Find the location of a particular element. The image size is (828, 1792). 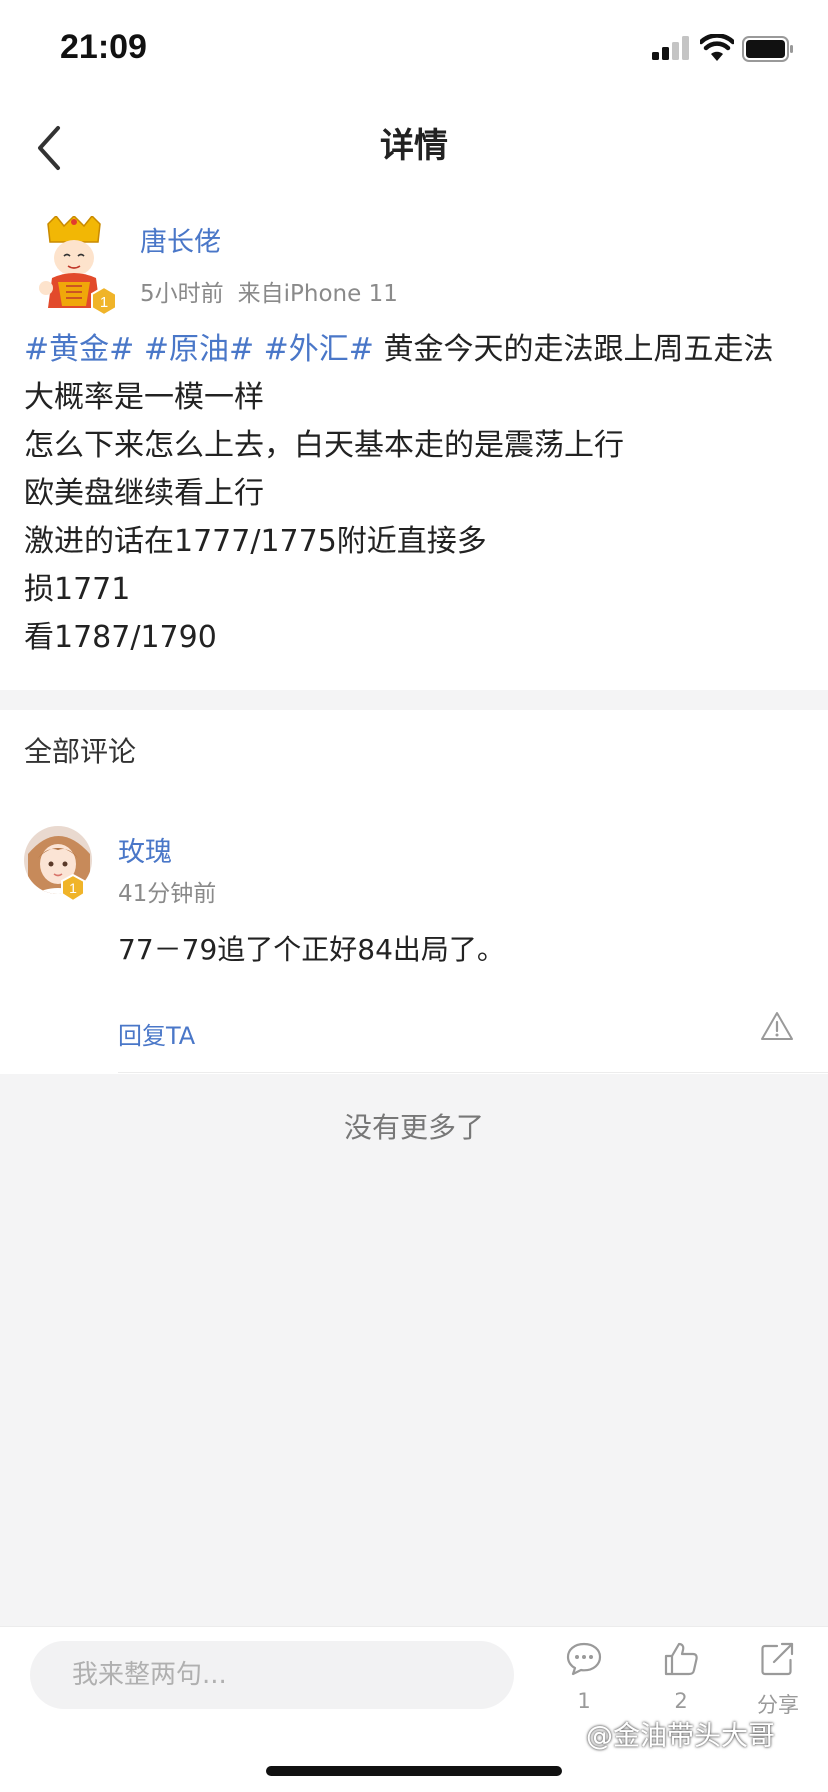

comment-text: 77－79追了个正好84出局了。 is located at coordinates (311, 949).